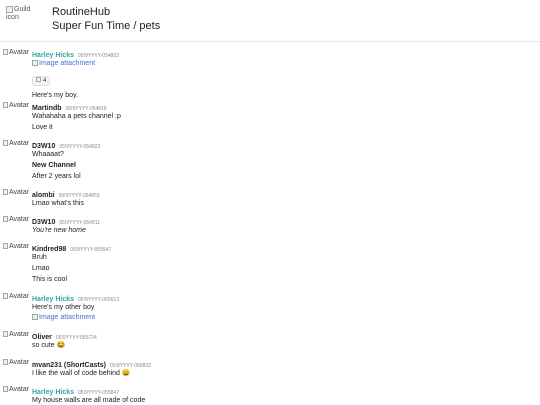 The height and width of the screenshot is (405, 540). What do you see at coordinates (282, 297) in the screenshot?
I see `message-meta: Harley Hicks 05!9YYYY-055613` at bounding box center [282, 297].